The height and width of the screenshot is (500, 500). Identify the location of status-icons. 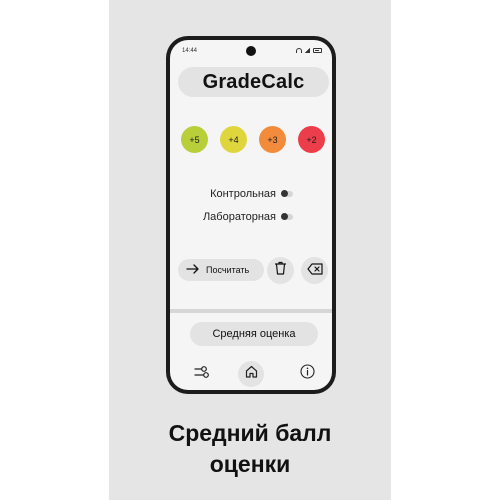
(309, 50).